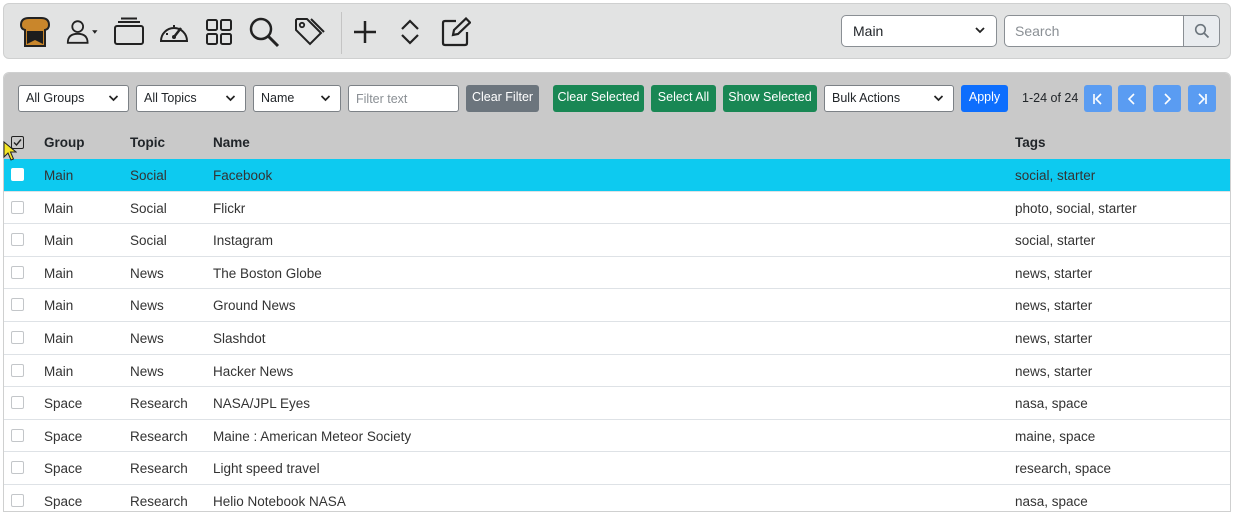 This screenshot has width=1247, height=512. I want to click on previous-page-button, so click(1132, 98).